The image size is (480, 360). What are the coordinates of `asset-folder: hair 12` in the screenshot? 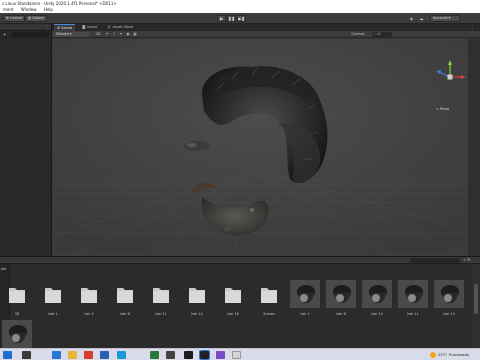 It's located at (197, 297).